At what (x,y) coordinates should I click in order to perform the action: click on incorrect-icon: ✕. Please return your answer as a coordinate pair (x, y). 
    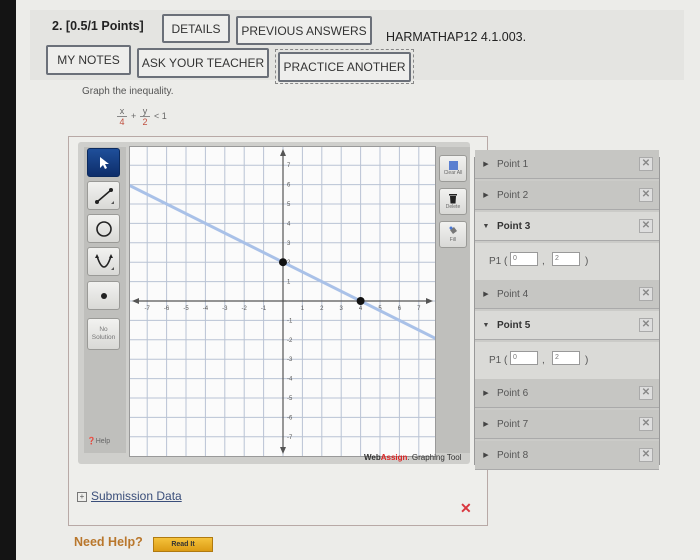
    Looking at the image, I should click on (466, 508).